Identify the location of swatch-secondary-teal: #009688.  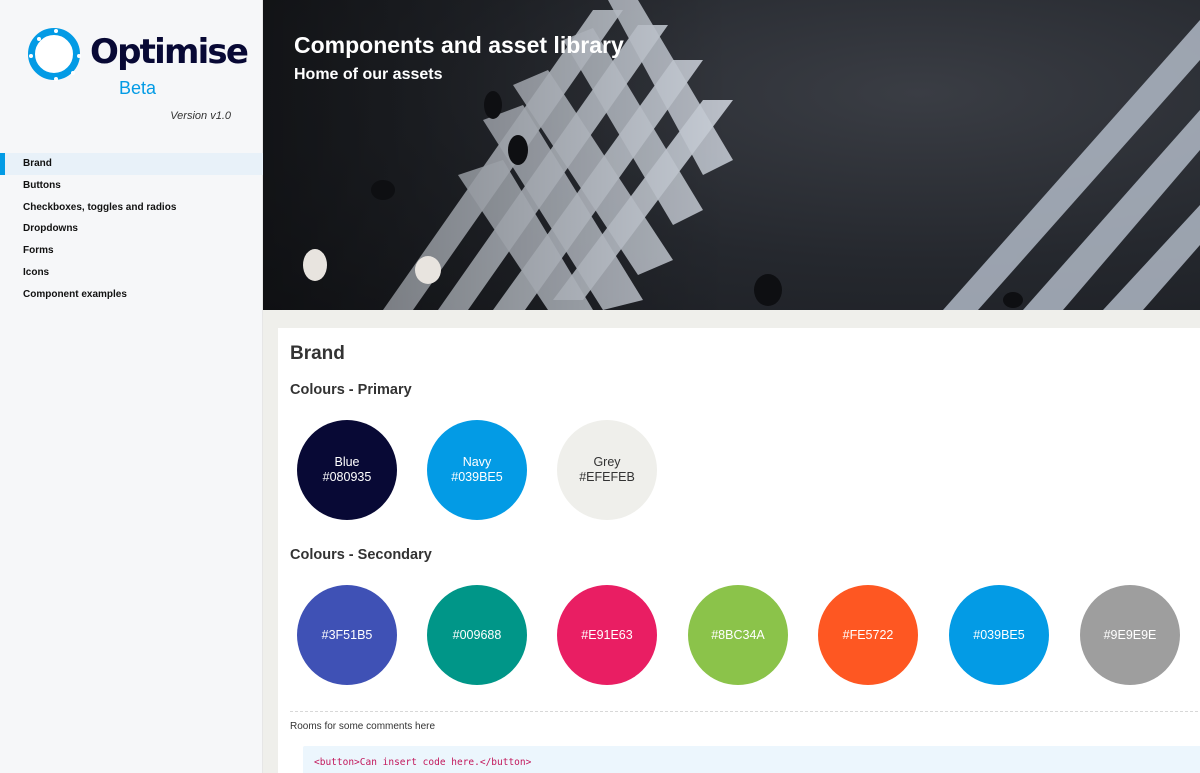
(477, 635).